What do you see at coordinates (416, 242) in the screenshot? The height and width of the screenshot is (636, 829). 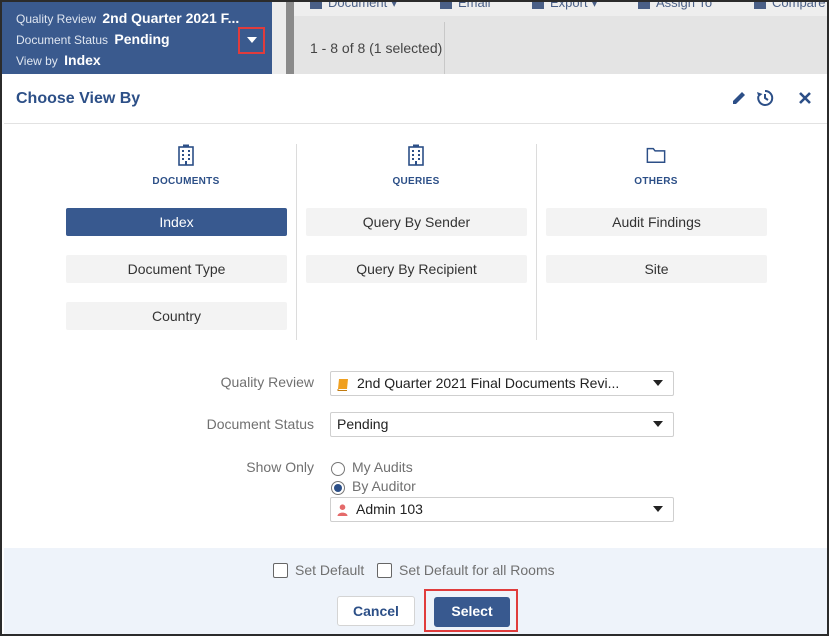 I see `queries-column: QUERIES` at bounding box center [416, 242].